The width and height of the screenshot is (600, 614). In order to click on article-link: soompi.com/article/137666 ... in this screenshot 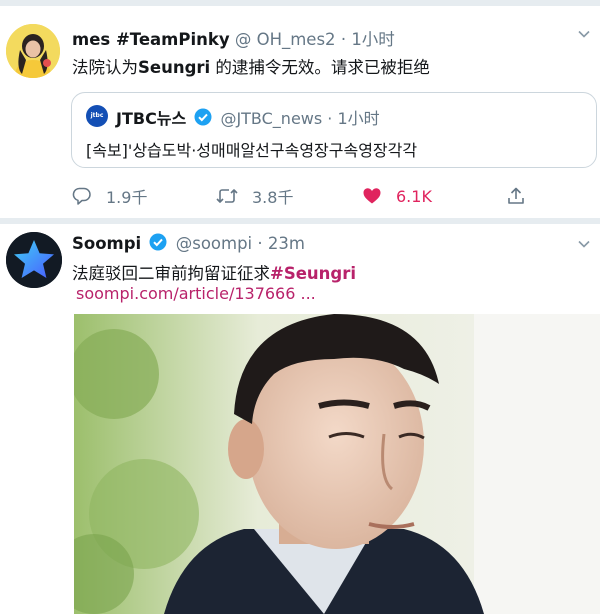, I will do `click(196, 293)`.